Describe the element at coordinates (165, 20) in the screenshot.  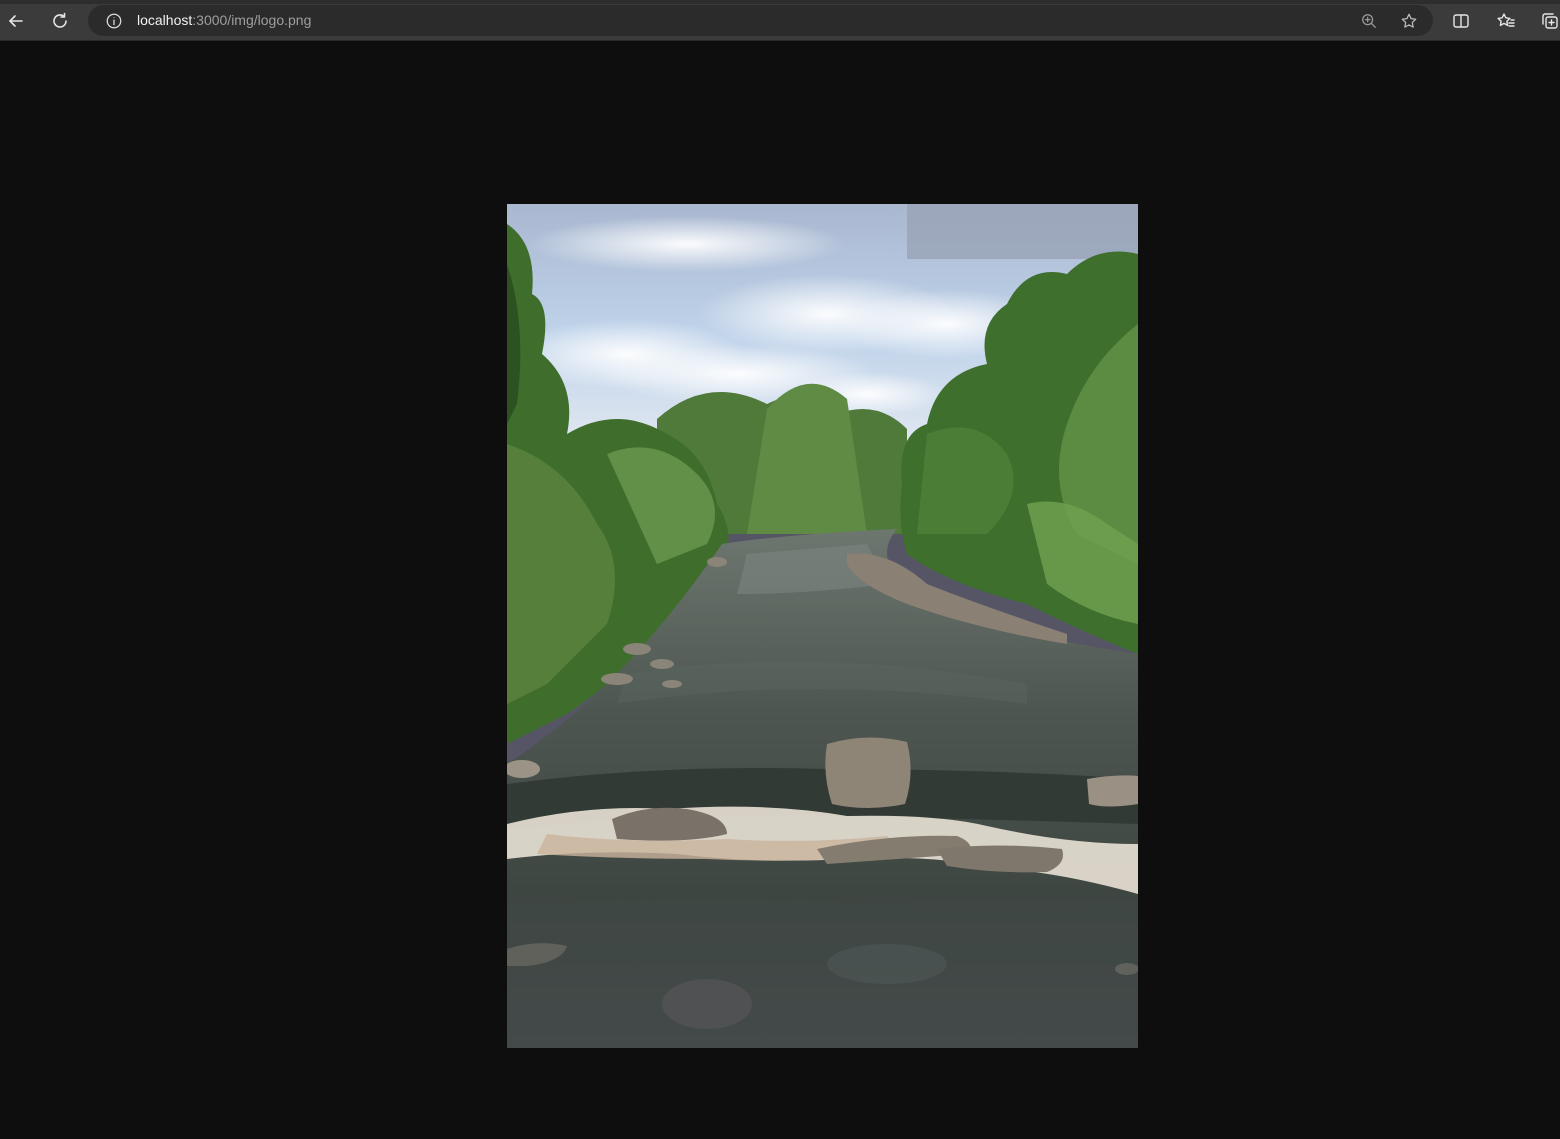
I see `url-host: localhost` at that location.